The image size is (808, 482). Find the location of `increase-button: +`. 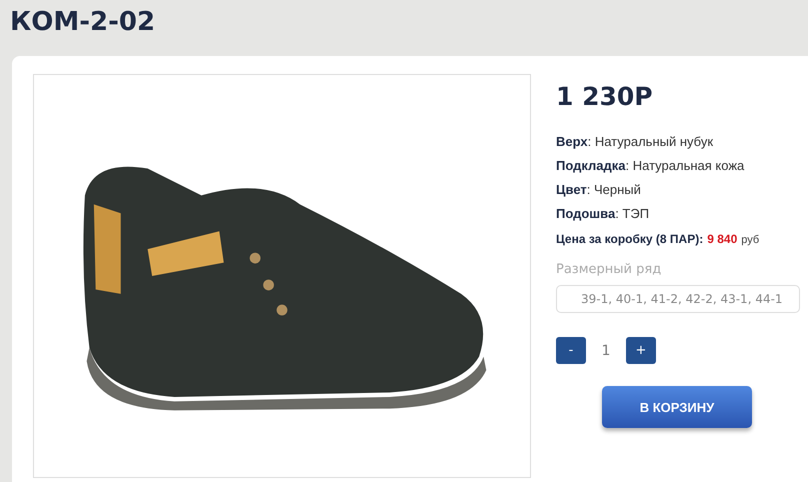

increase-button: + is located at coordinates (641, 350).